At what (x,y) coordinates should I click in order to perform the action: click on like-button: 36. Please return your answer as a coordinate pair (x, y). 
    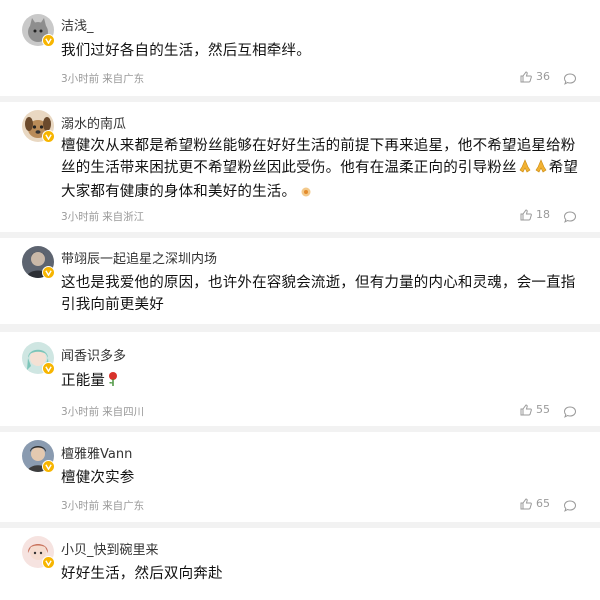
    Looking at the image, I should click on (535, 76).